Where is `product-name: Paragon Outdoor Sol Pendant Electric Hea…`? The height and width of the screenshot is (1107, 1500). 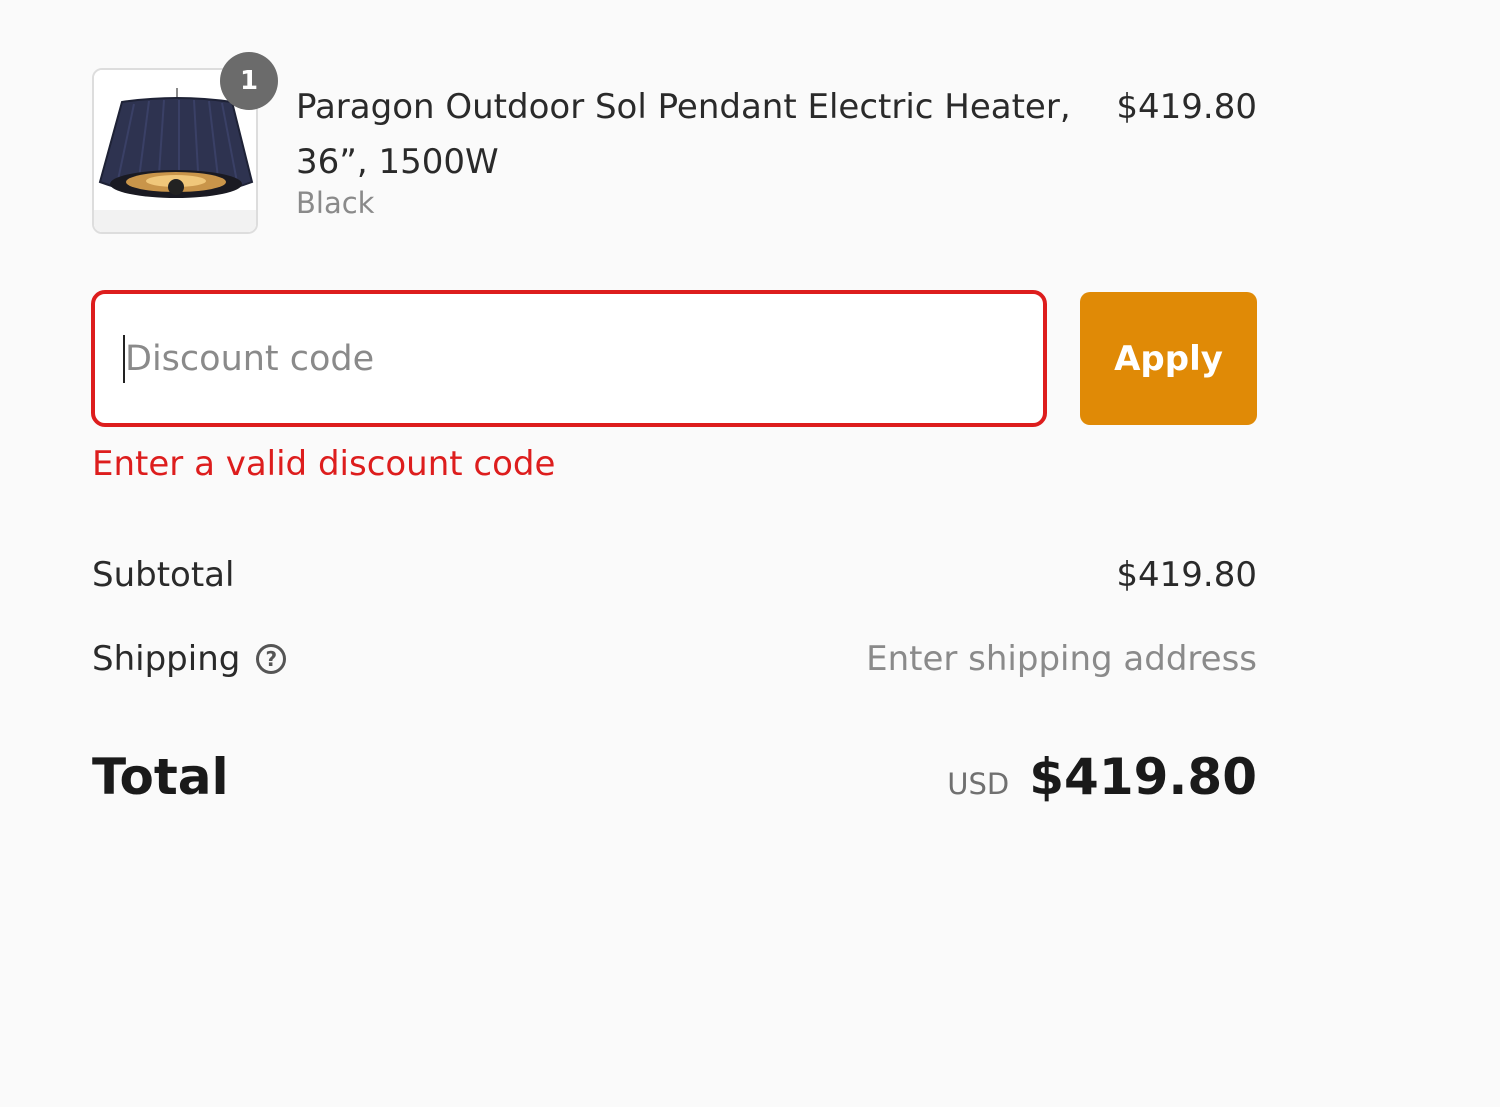
product-name: Paragon Outdoor Sol Pendant Electric Hea… is located at coordinates (683, 134).